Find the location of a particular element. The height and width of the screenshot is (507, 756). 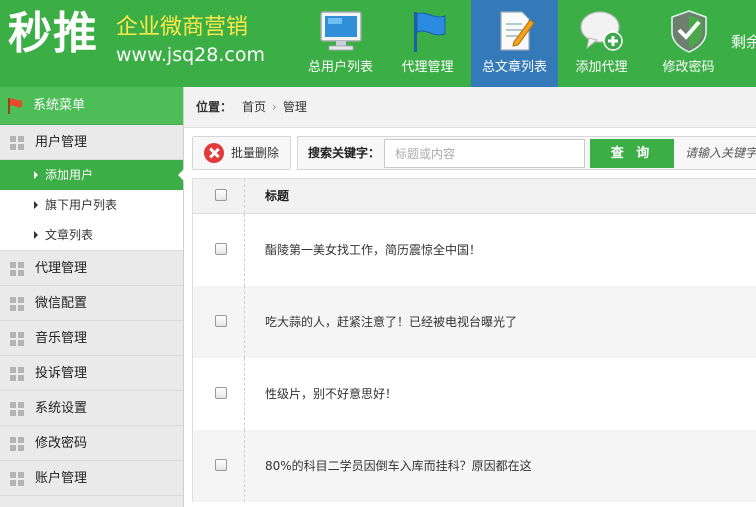

sidebar-group-change-password: 修改密码 is located at coordinates (91, 443).